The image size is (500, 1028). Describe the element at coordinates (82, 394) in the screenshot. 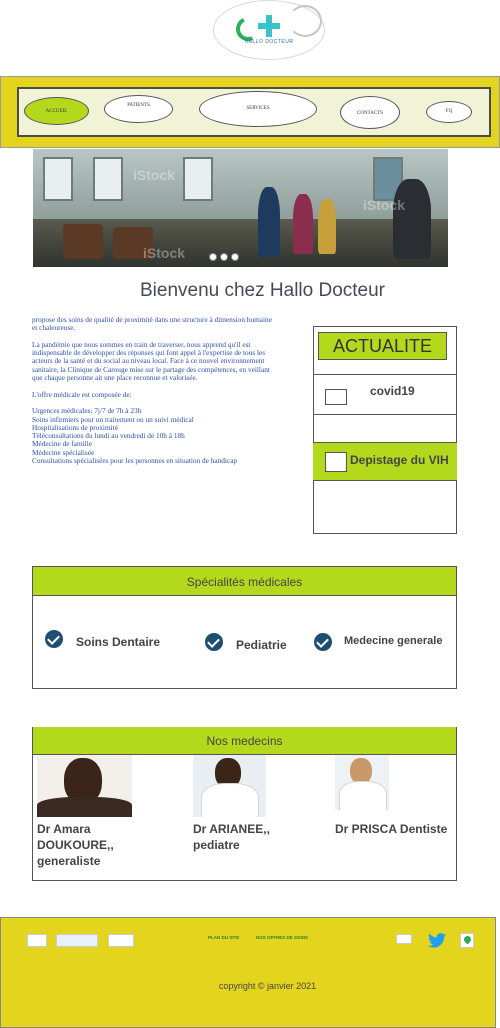

I see `offer-heading: L'offre médicale est composée de:` at that location.